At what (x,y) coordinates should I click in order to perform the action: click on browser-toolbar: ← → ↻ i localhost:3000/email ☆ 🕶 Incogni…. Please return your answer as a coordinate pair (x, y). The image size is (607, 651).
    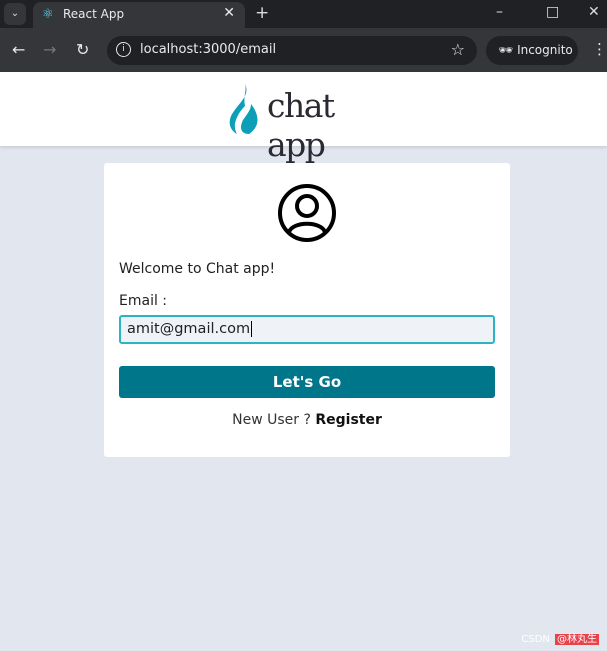
    Looking at the image, I should click on (303, 50).